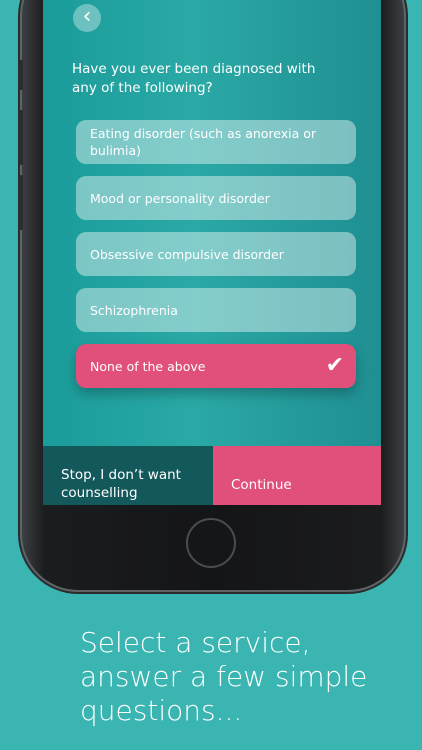 This screenshot has width=422, height=750. I want to click on option-mood-disorder: Mood or personality disorder, so click(216, 198).